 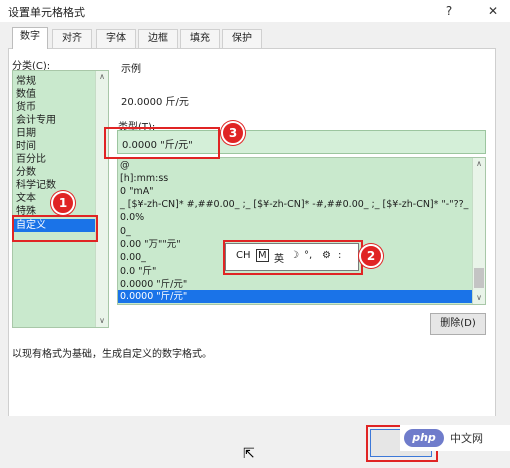 I want to click on format-item: [h]:mm:ss, so click(x=144, y=178).